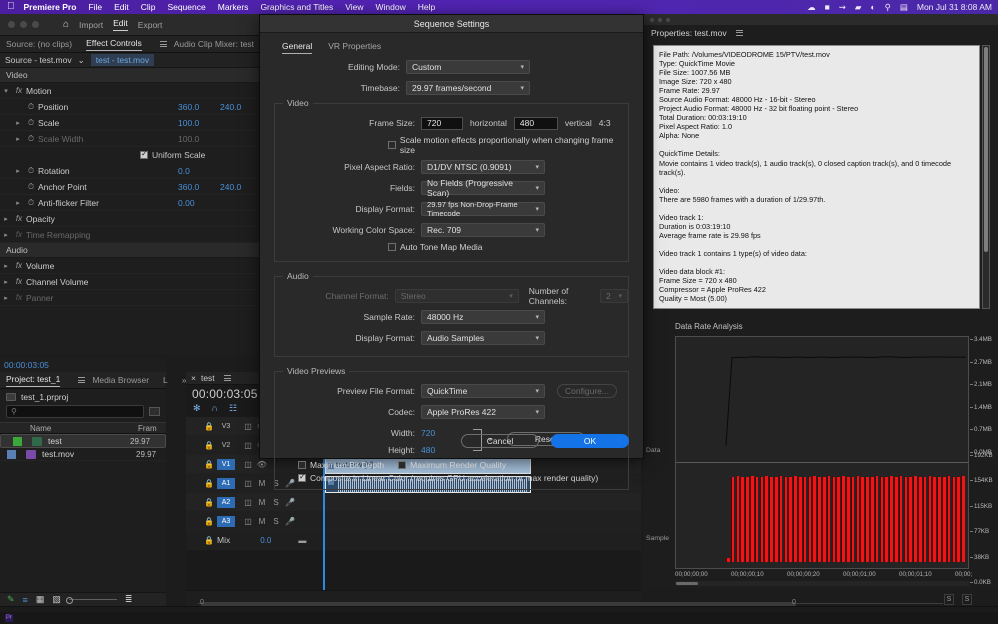 The image size is (998, 624). I want to click on sample-rate-select: 48000 Hz ▾, so click(483, 317).